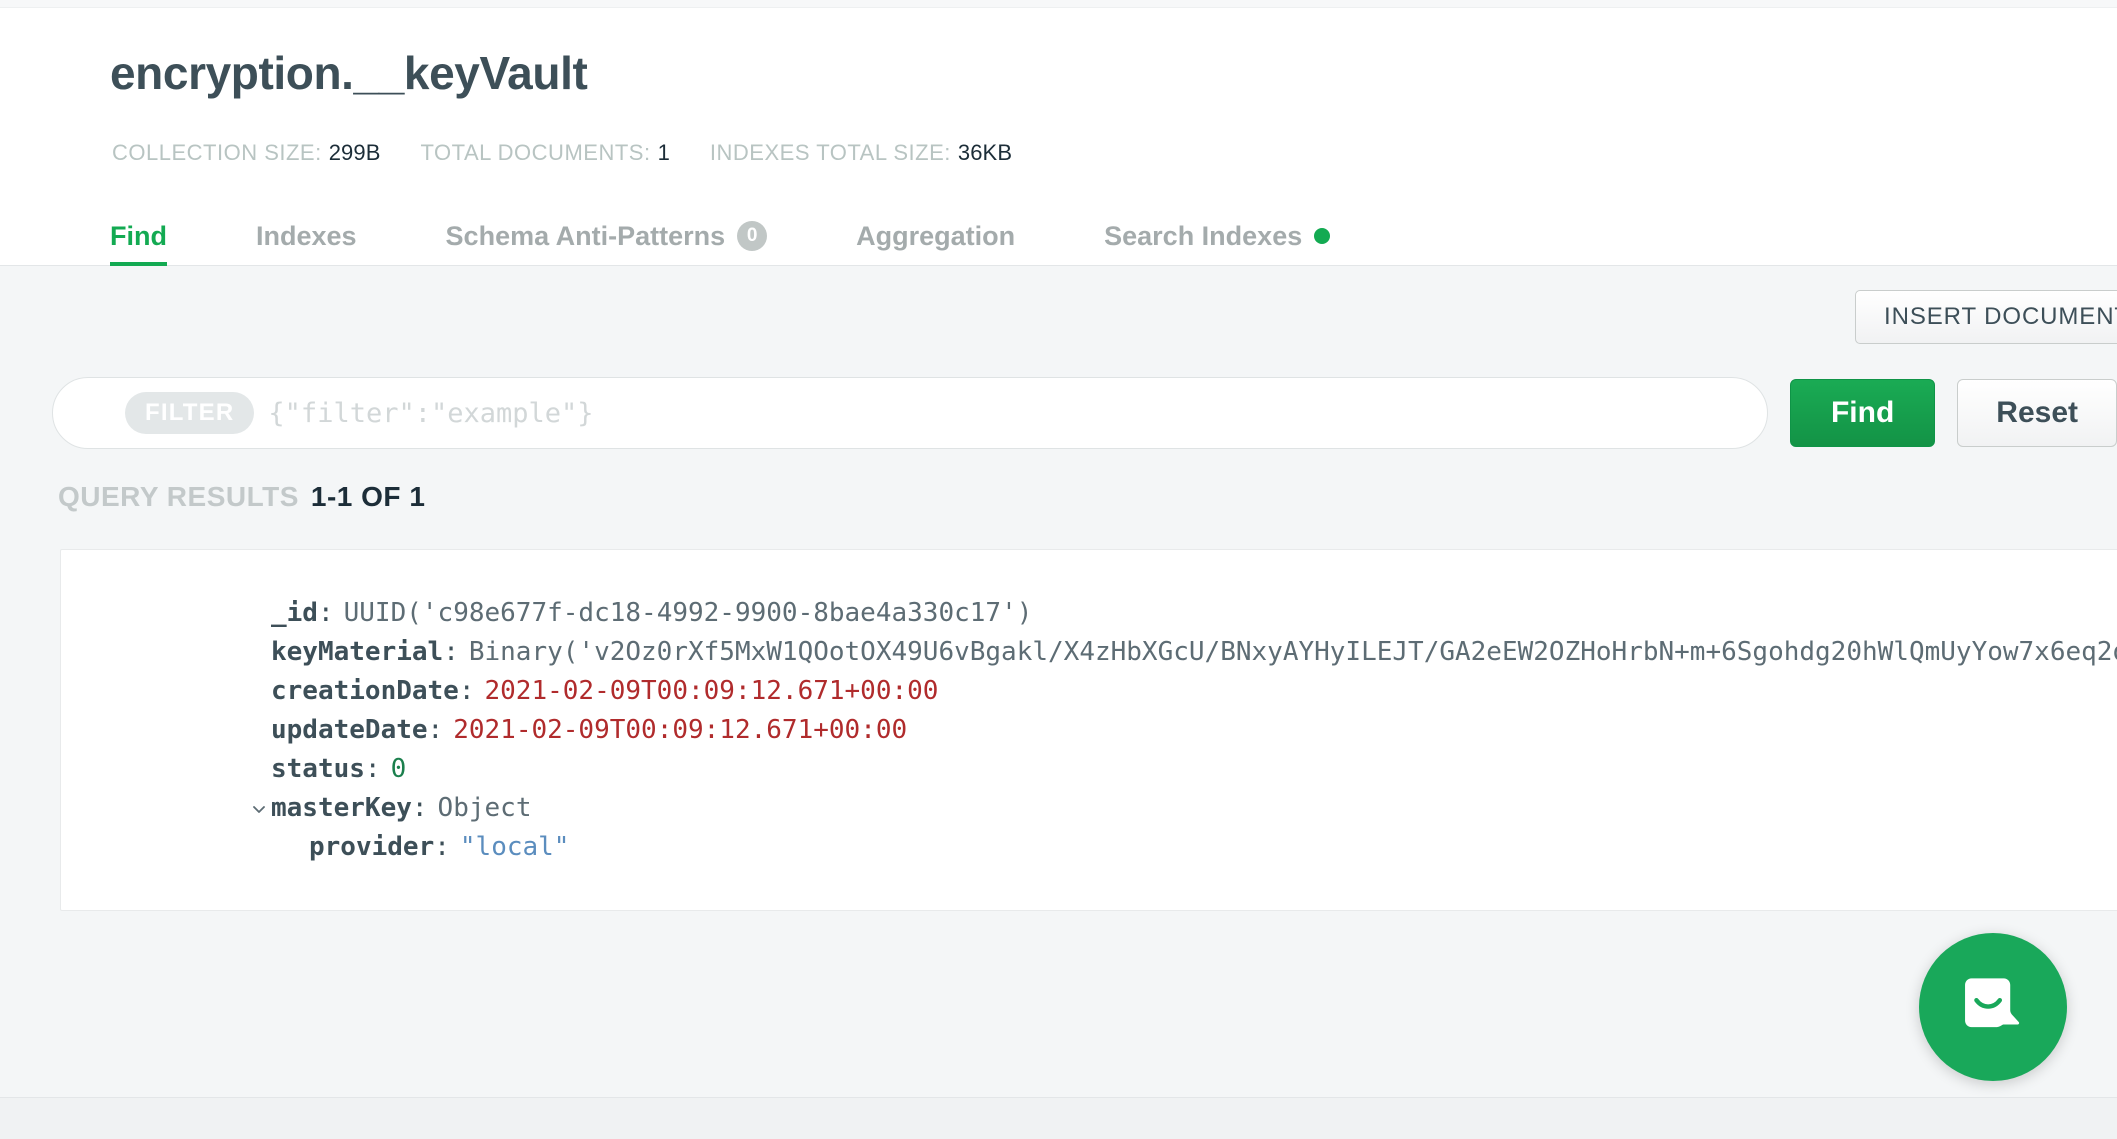 The height and width of the screenshot is (1139, 2117). I want to click on reset-button: Reset, so click(2037, 413).